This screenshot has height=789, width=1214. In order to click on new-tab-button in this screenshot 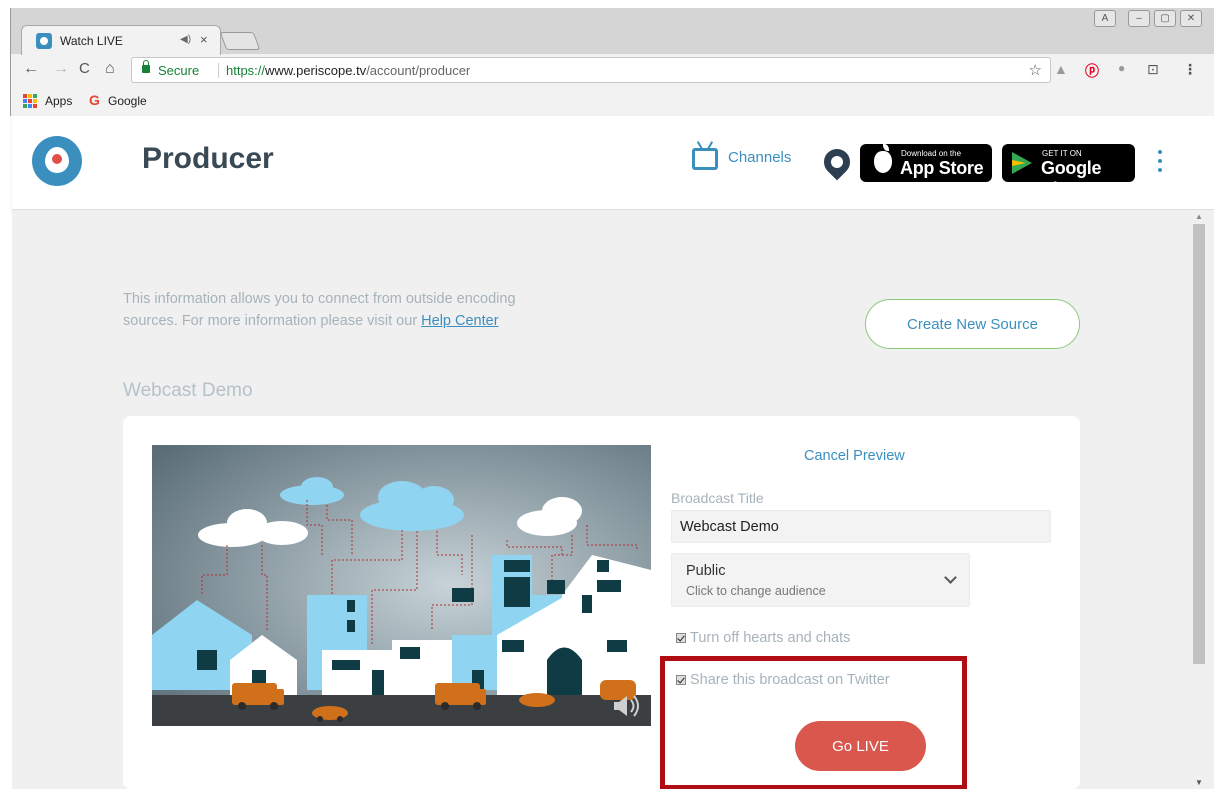, I will do `click(240, 41)`.